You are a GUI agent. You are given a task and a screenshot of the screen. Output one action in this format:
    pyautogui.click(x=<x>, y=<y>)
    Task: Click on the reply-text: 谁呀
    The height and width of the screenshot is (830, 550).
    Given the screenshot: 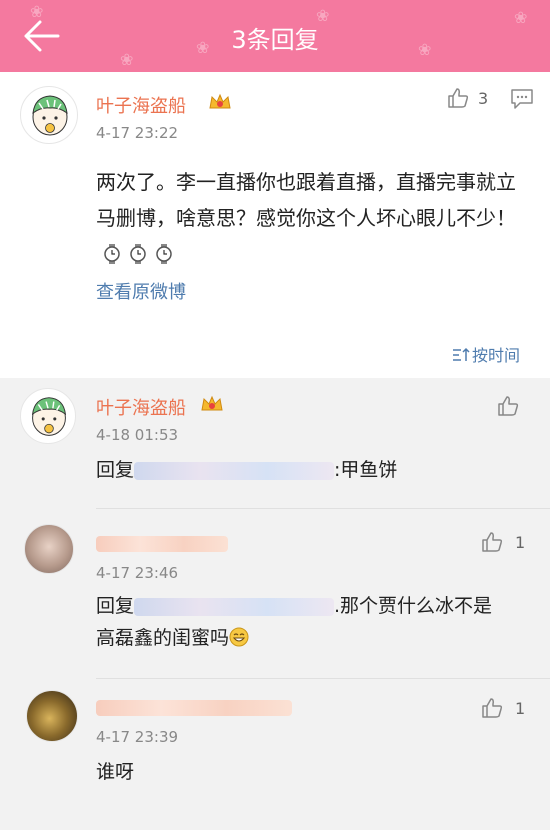 What is the action you would take?
    pyautogui.click(x=115, y=772)
    